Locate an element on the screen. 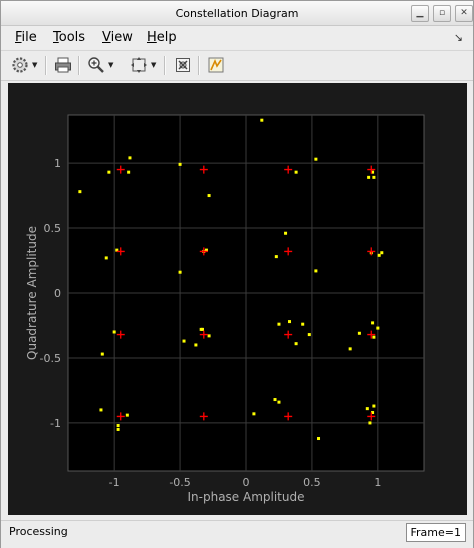 The height and width of the screenshot is (548, 474). autoscale-icon is located at coordinates (139, 65).